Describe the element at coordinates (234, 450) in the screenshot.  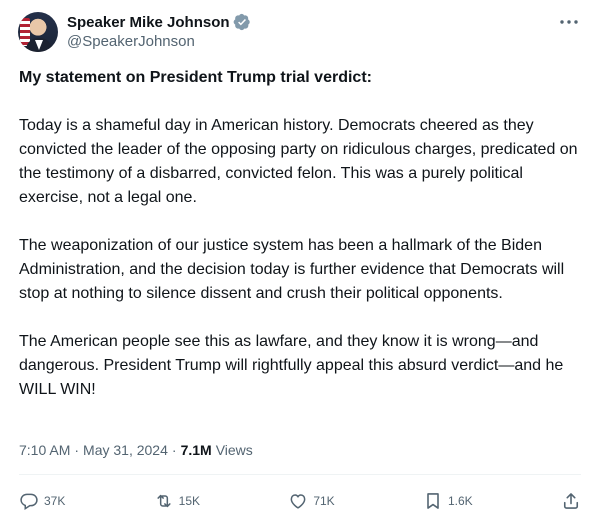
I see `views-label: Views` at that location.